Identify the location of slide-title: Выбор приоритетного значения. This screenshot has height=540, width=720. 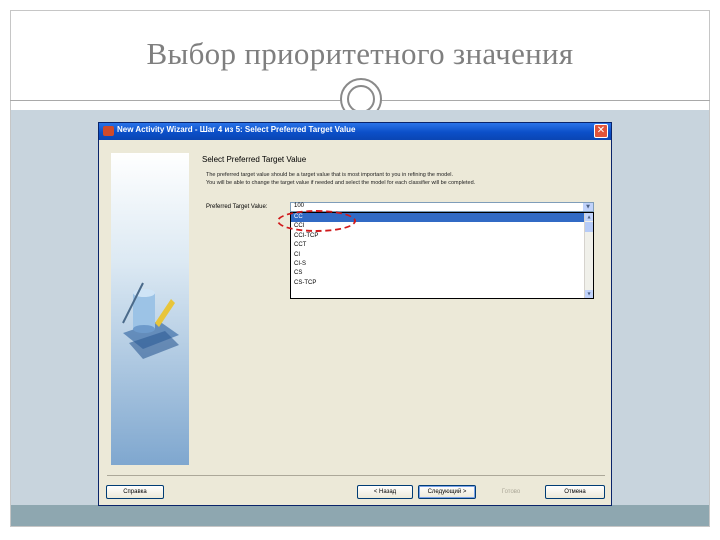
(360, 53).